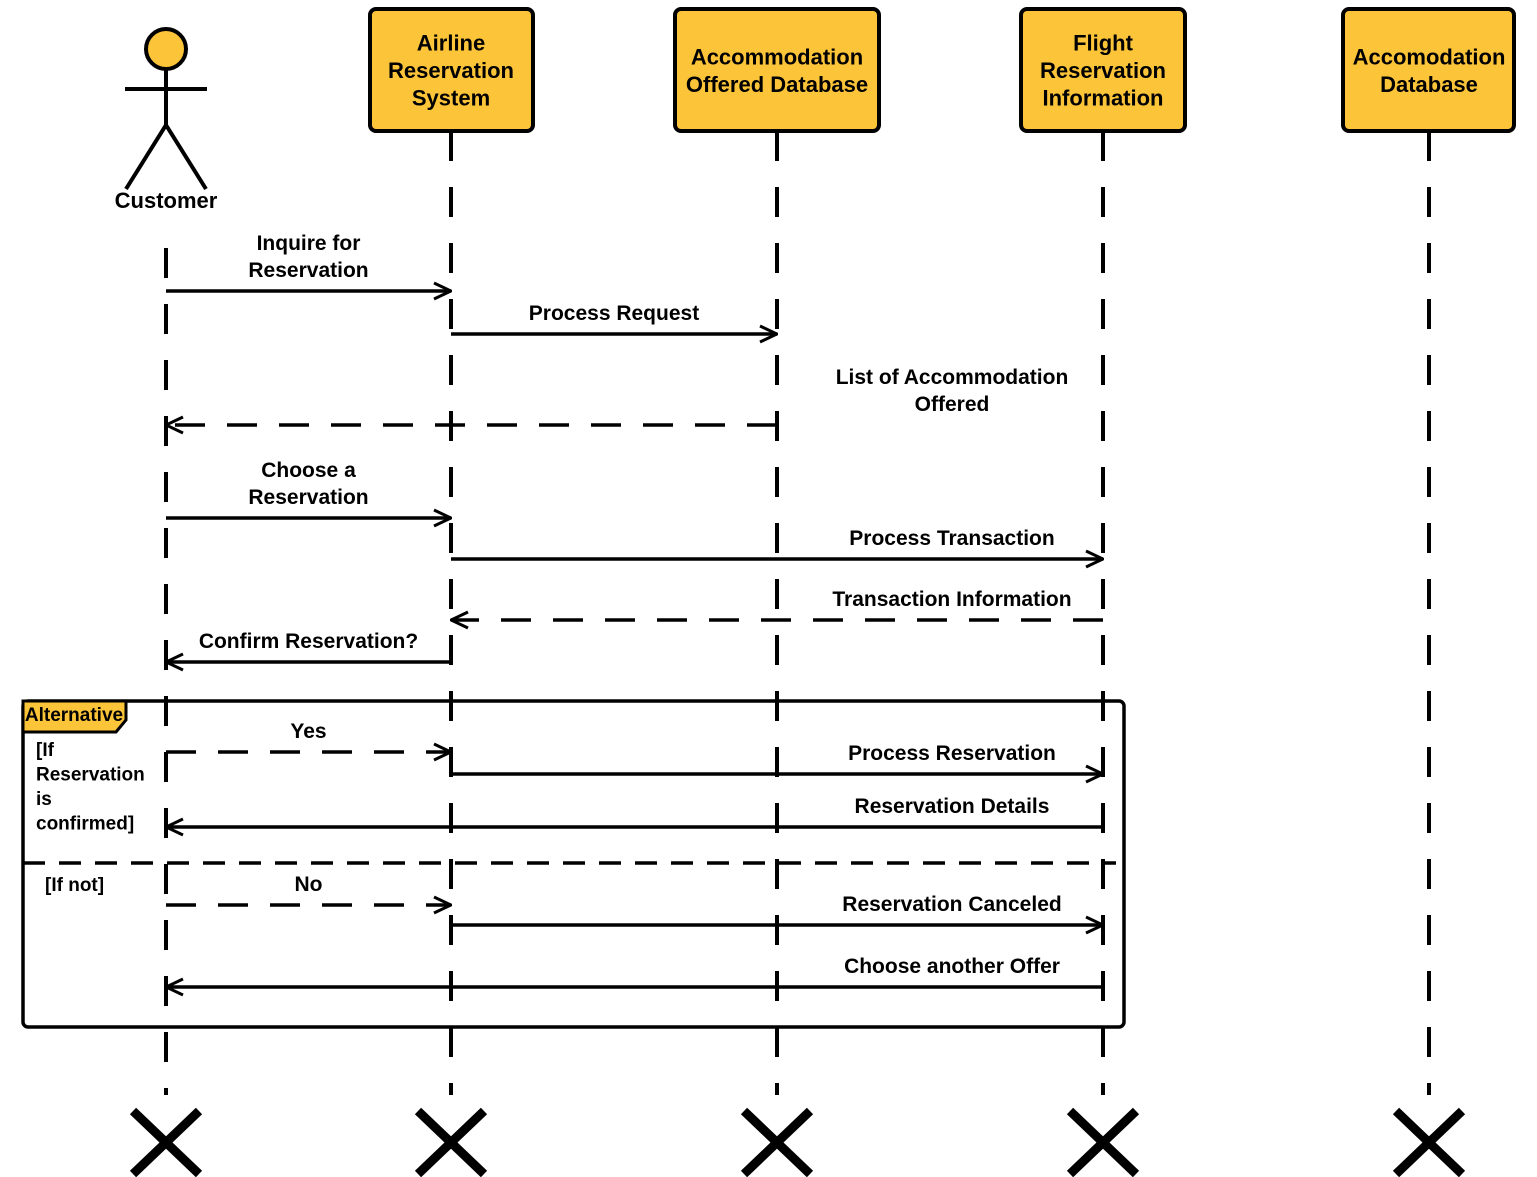 The width and height of the screenshot is (1537, 1177). I want to click on participant-accom_offered: Accommodation Offered Database, so click(777, 70).